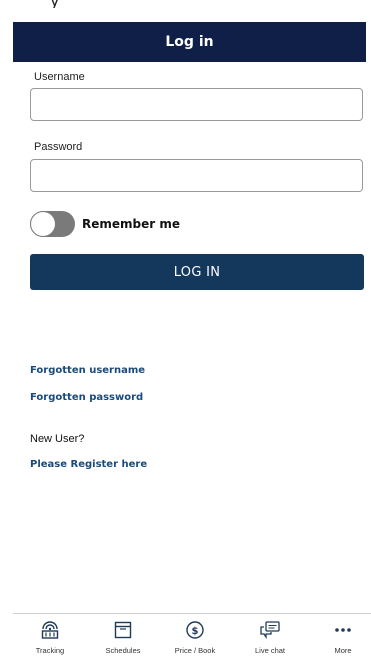 The image size is (371, 658). I want to click on calendar-icon, so click(123, 630).